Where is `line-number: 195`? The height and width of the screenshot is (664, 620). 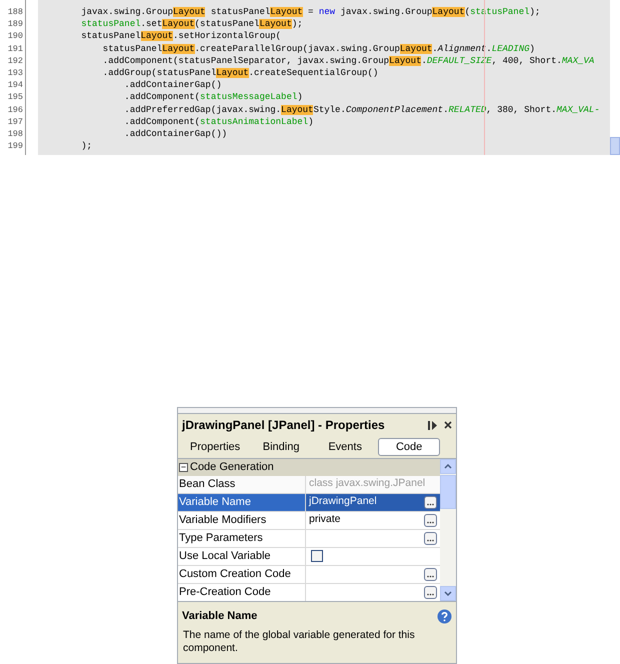
line-number: 195 is located at coordinates (15, 97).